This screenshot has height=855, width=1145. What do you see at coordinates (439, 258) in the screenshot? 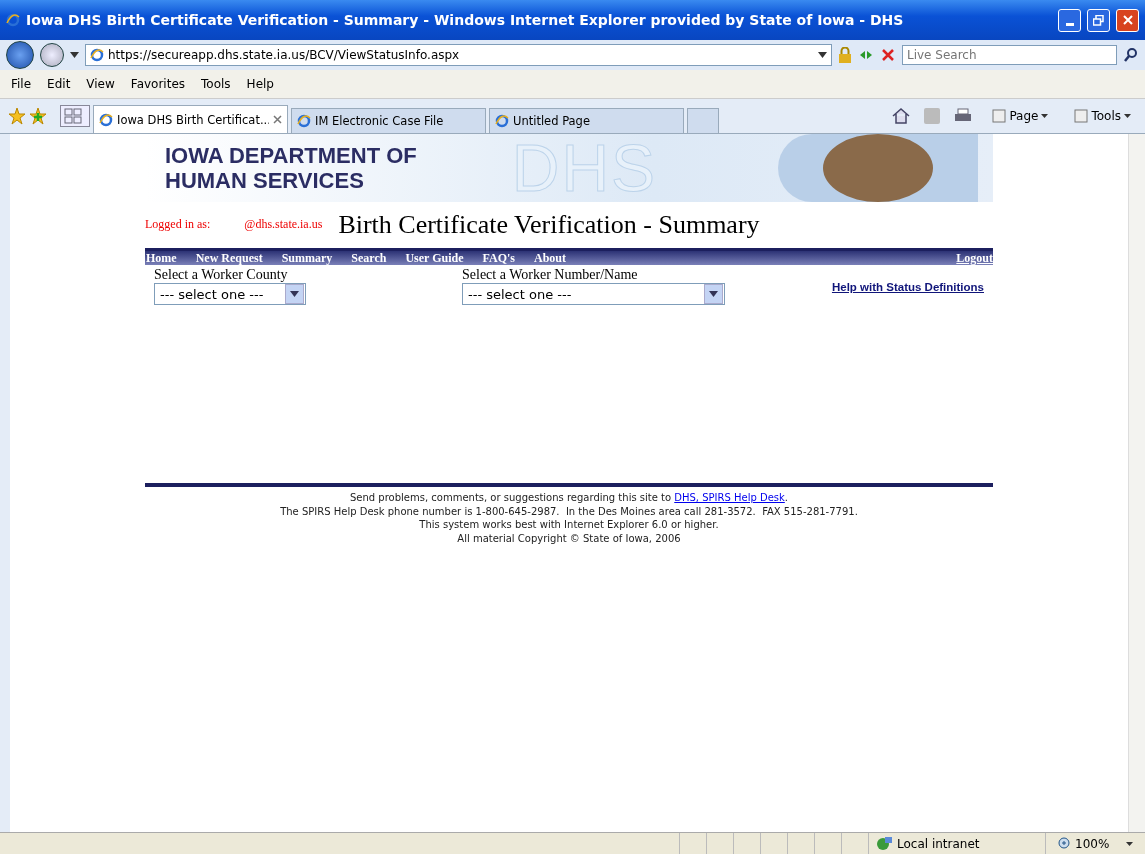
I see `nav-link: User Guide` at bounding box center [439, 258].